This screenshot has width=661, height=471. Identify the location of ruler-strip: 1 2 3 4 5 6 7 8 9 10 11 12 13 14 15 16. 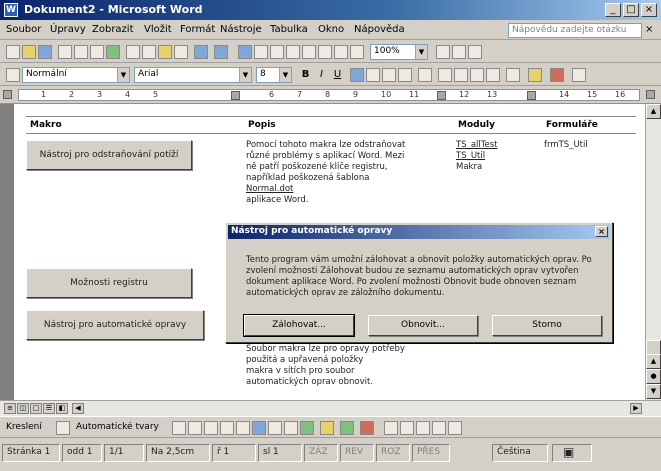
(329, 95).